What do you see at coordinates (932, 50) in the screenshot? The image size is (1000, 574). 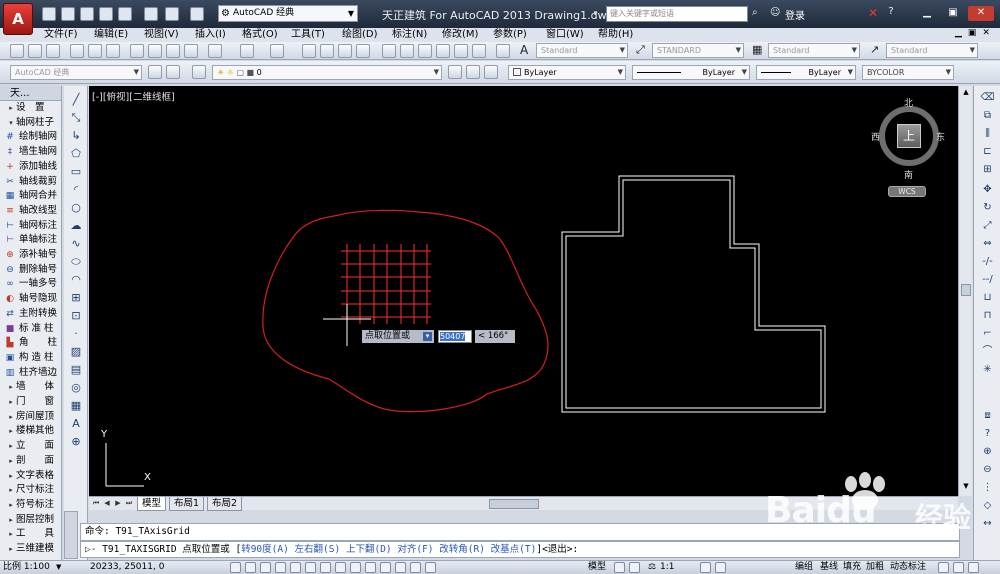 I see `multileader-style-select: Standard ▼` at bounding box center [932, 50].